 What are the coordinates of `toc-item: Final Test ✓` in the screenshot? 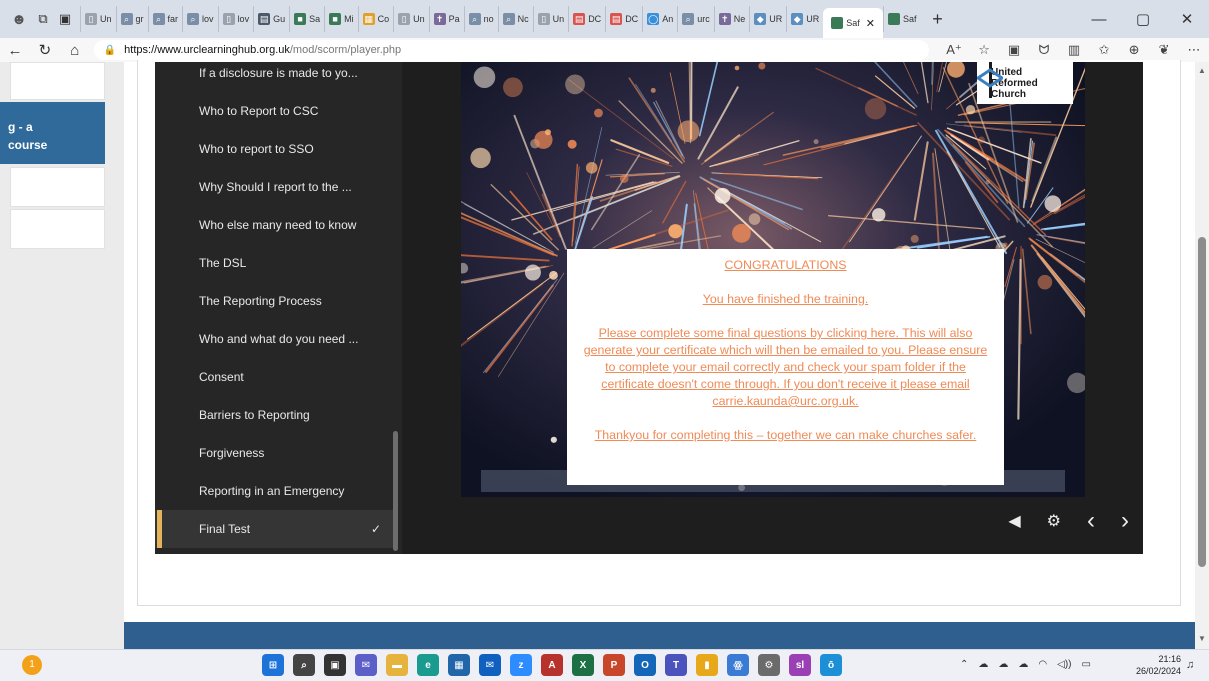 It's located at (275, 529).